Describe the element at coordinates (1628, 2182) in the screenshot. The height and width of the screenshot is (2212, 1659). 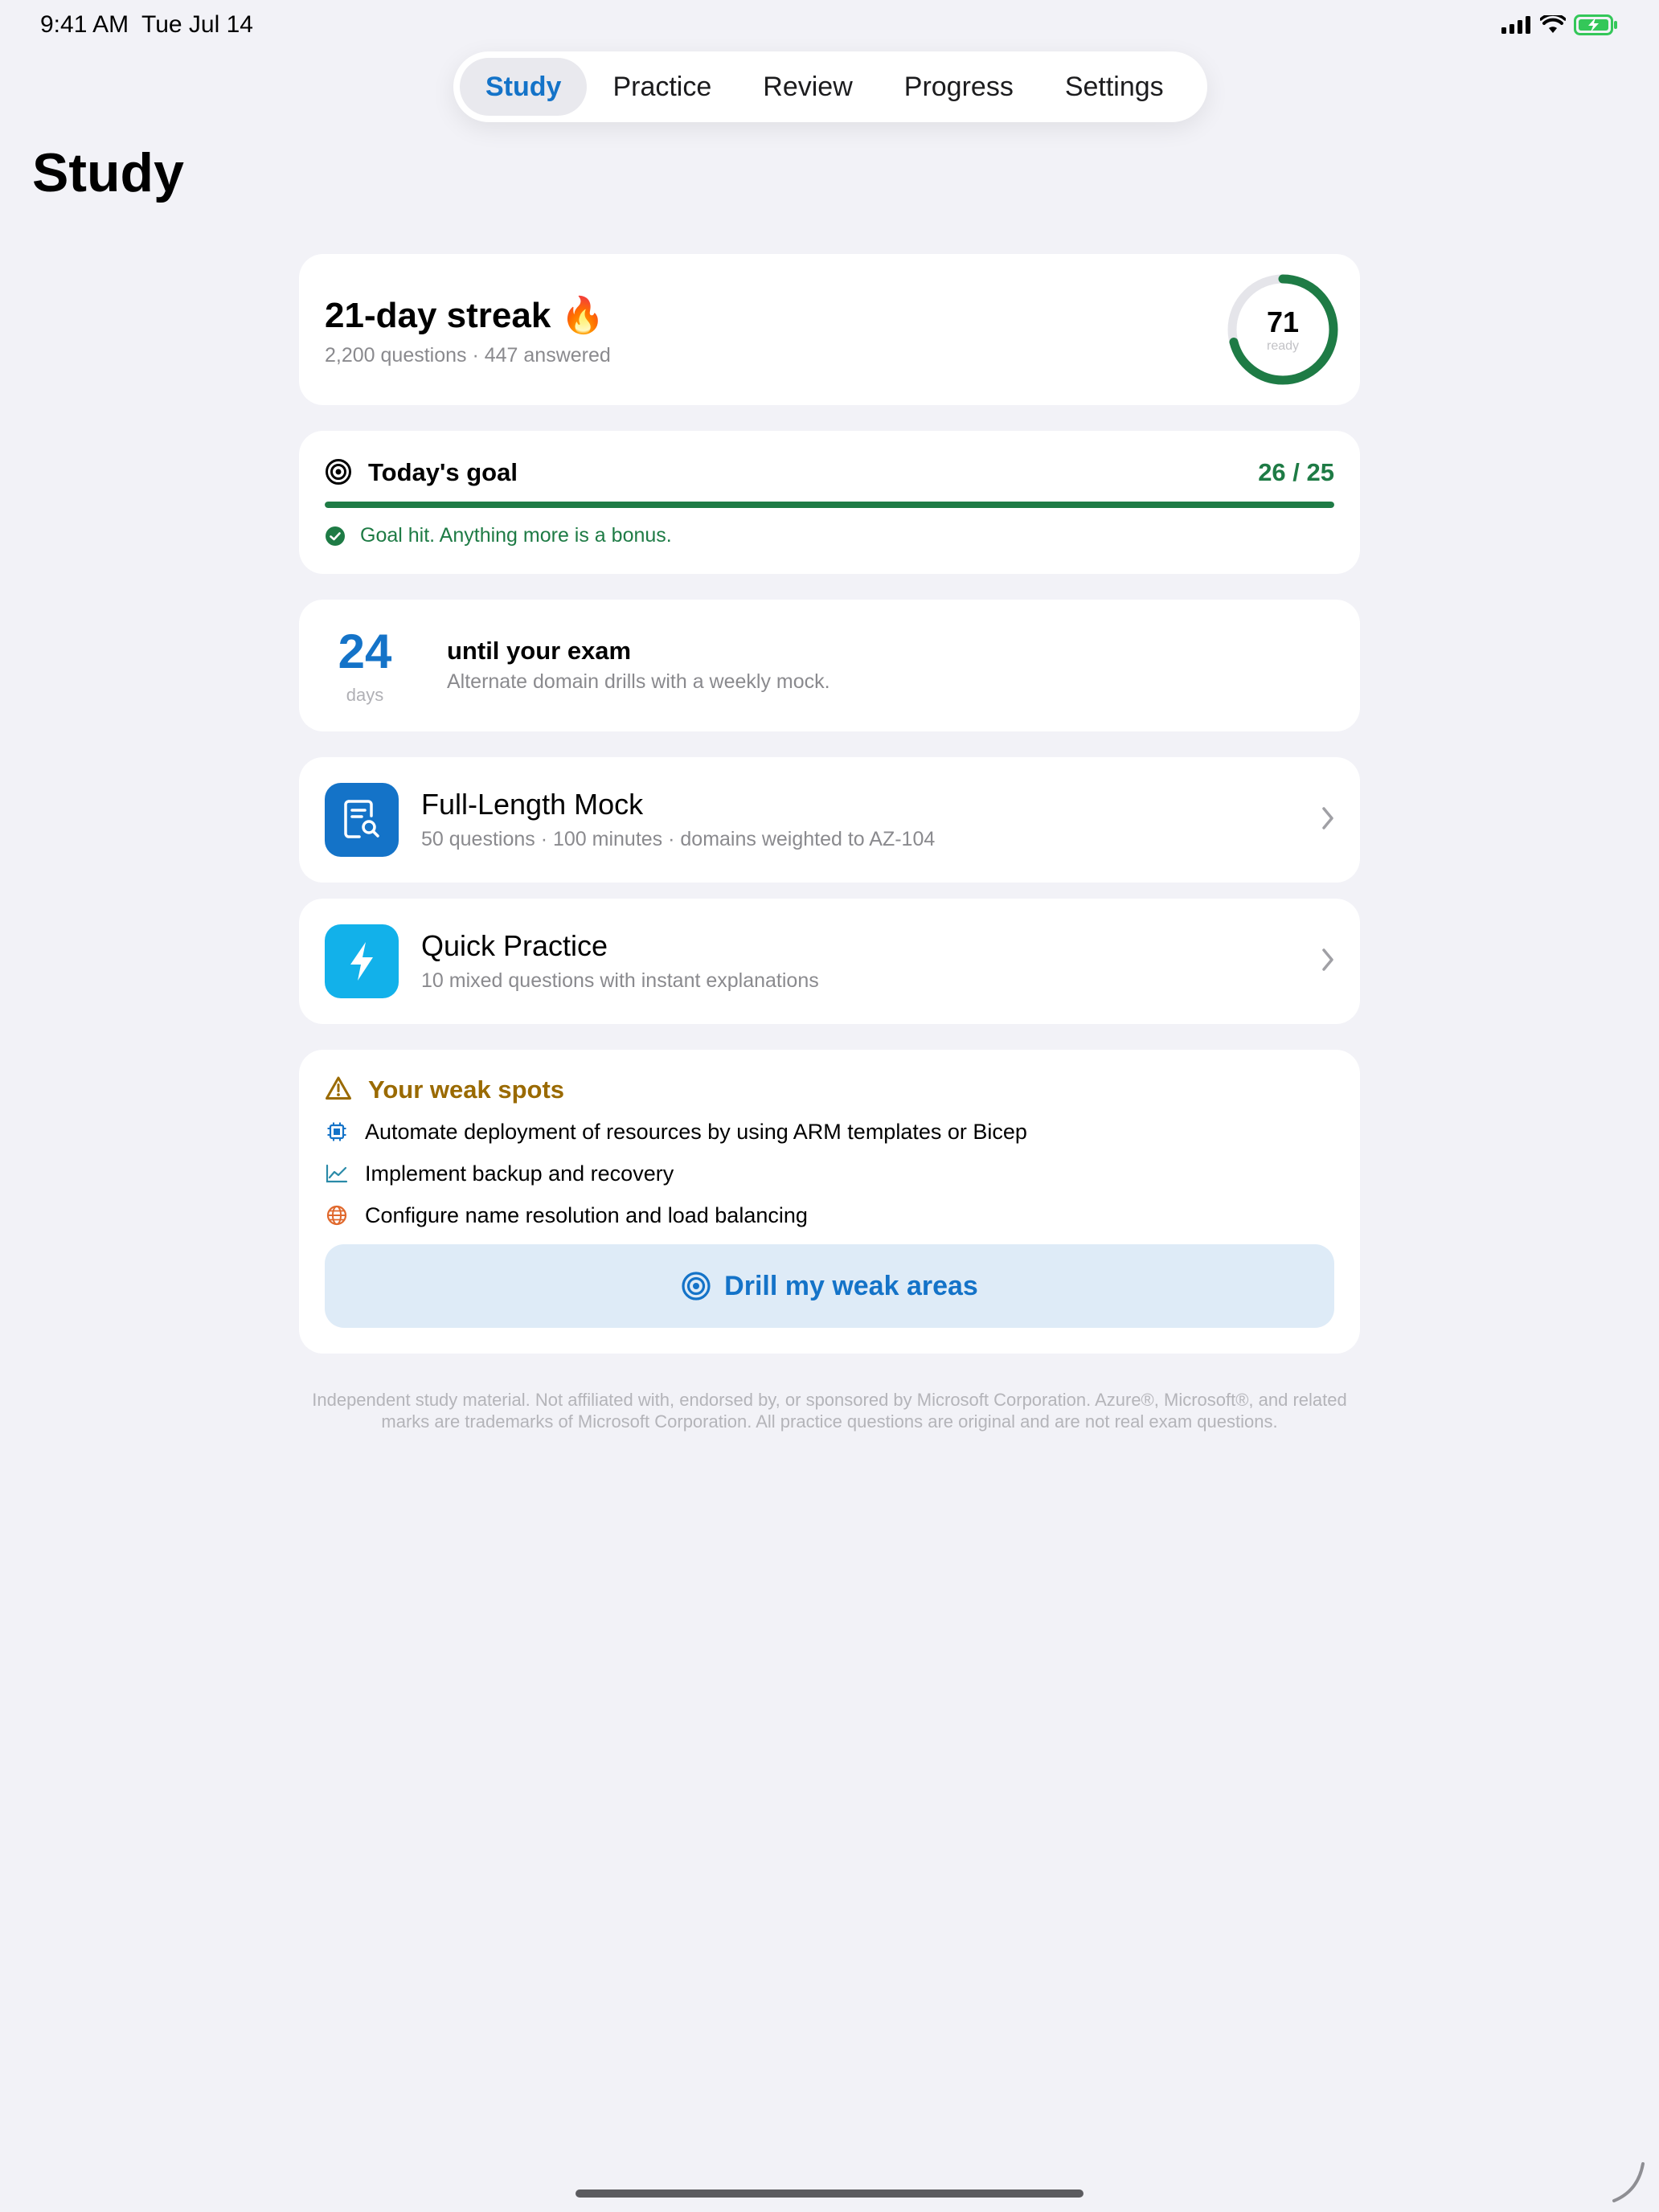
I see `pencil-hover-icon` at that location.